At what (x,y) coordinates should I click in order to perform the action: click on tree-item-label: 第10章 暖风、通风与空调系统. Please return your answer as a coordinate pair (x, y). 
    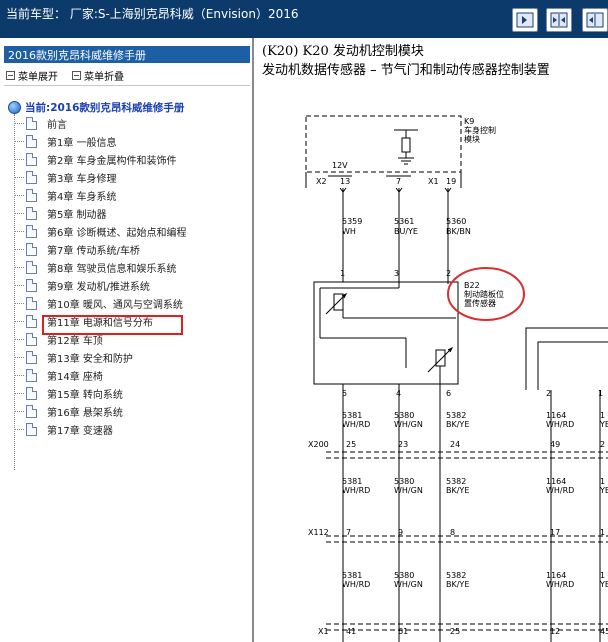
    Looking at the image, I should click on (115, 305).